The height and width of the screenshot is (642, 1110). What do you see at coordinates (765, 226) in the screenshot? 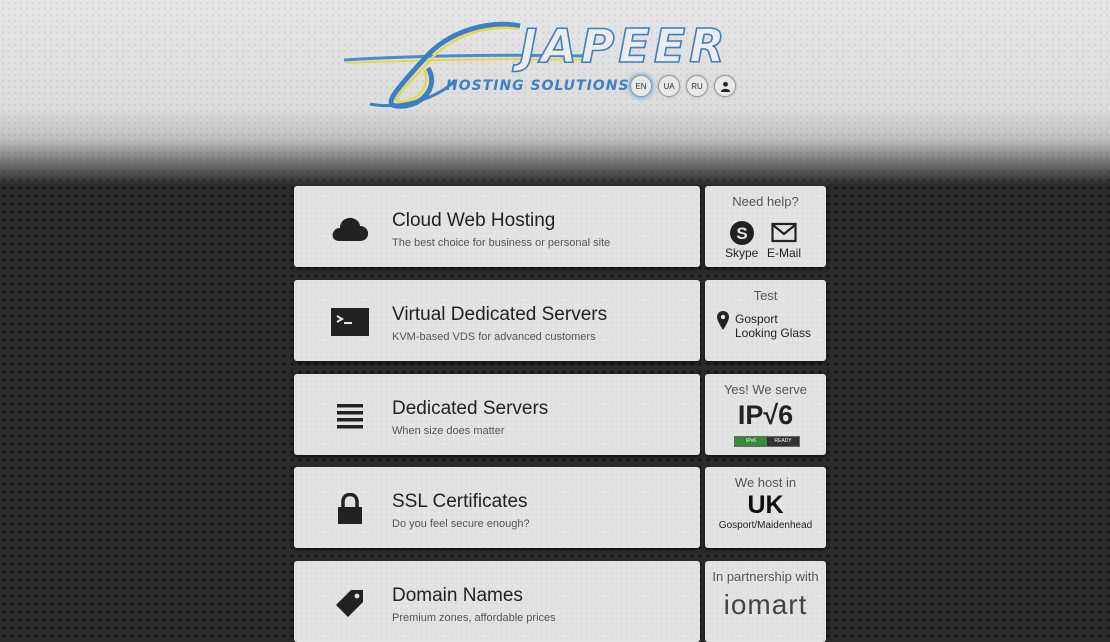
I see `help-box: Need help? S Skype E-Mail` at bounding box center [765, 226].